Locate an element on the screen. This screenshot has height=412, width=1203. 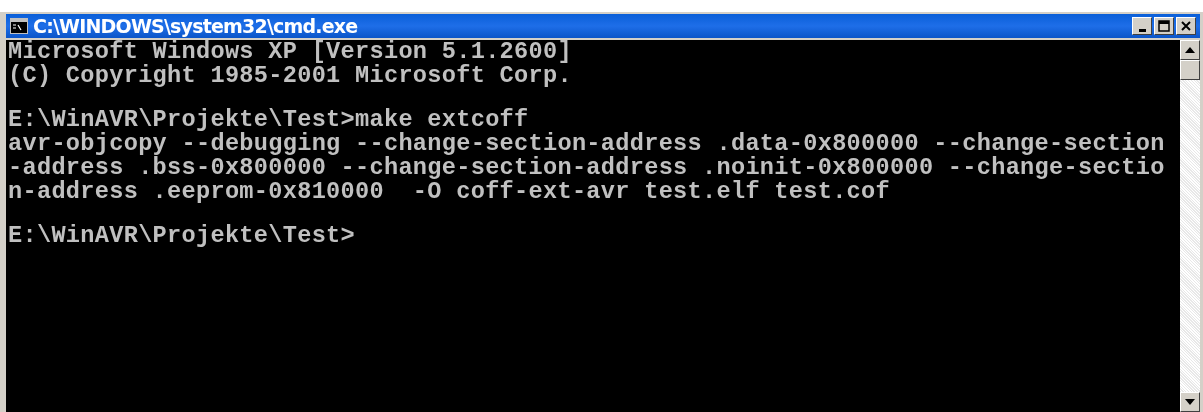
scroll-down-button is located at coordinates (1190, 402).